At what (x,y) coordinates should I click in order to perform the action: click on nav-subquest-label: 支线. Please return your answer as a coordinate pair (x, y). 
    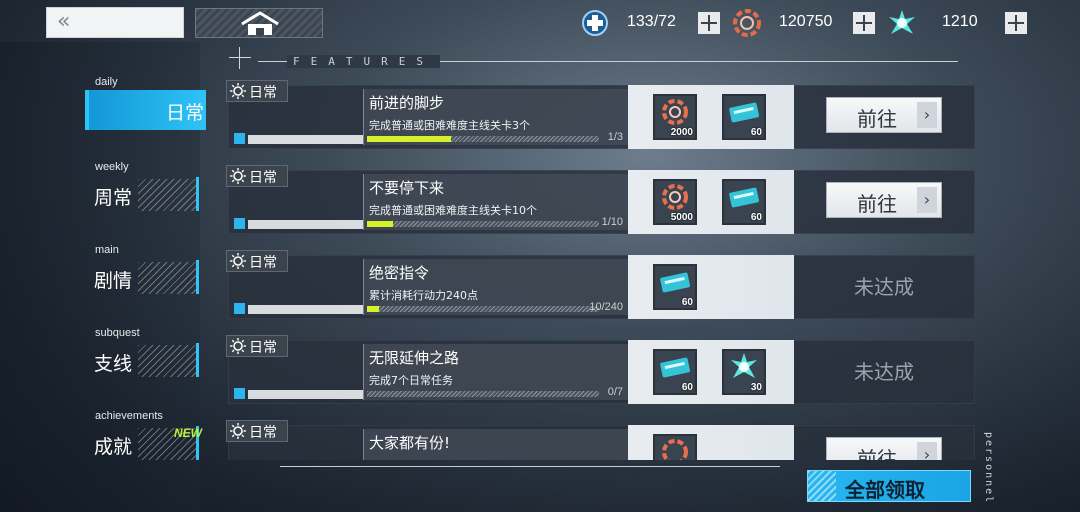
    Looking at the image, I should click on (113, 364).